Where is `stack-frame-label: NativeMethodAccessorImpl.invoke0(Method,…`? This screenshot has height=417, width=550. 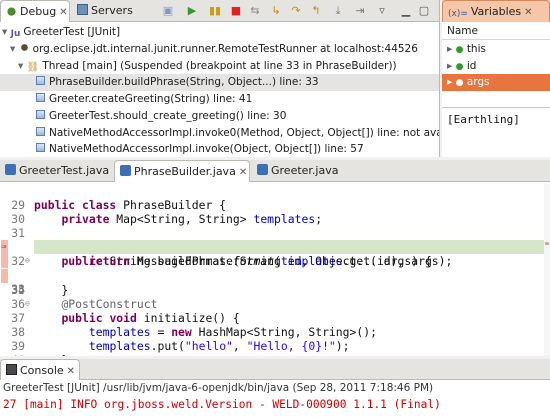
stack-frame-label: NativeMethodAccessorImpl.invoke0(Method,… is located at coordinates (244, 133).